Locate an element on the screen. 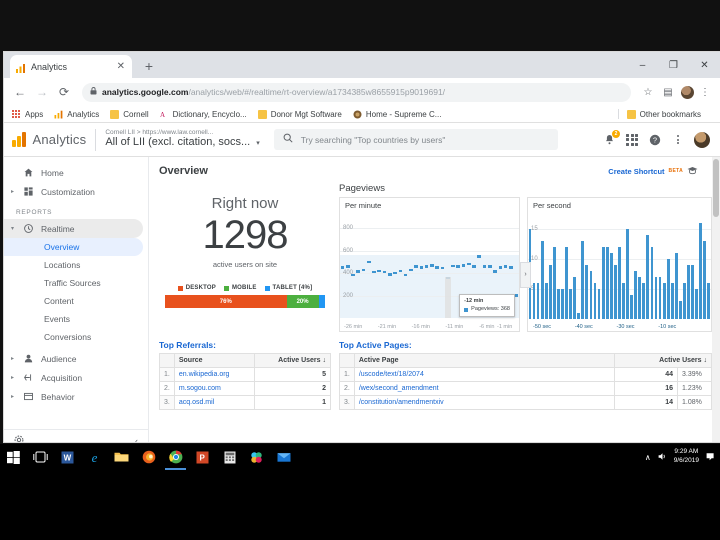  table-row: 1. en.wikipedia.org 5 is located at coordinates (245, 374).